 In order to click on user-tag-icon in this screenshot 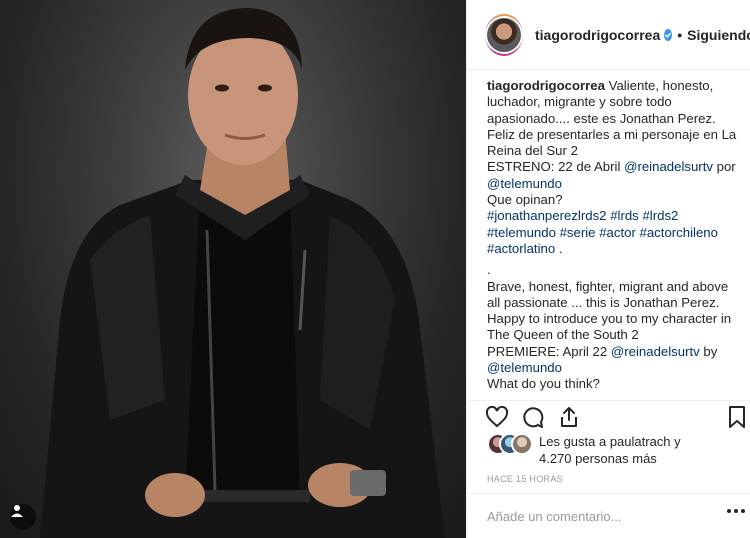, I will do `click(17, 511)`.